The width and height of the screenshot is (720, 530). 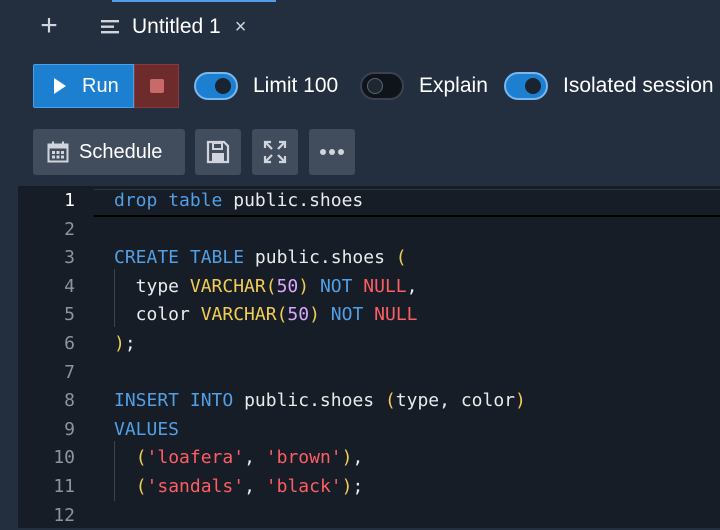 I want to click on line-number: 8, so click(x=69, y=401).